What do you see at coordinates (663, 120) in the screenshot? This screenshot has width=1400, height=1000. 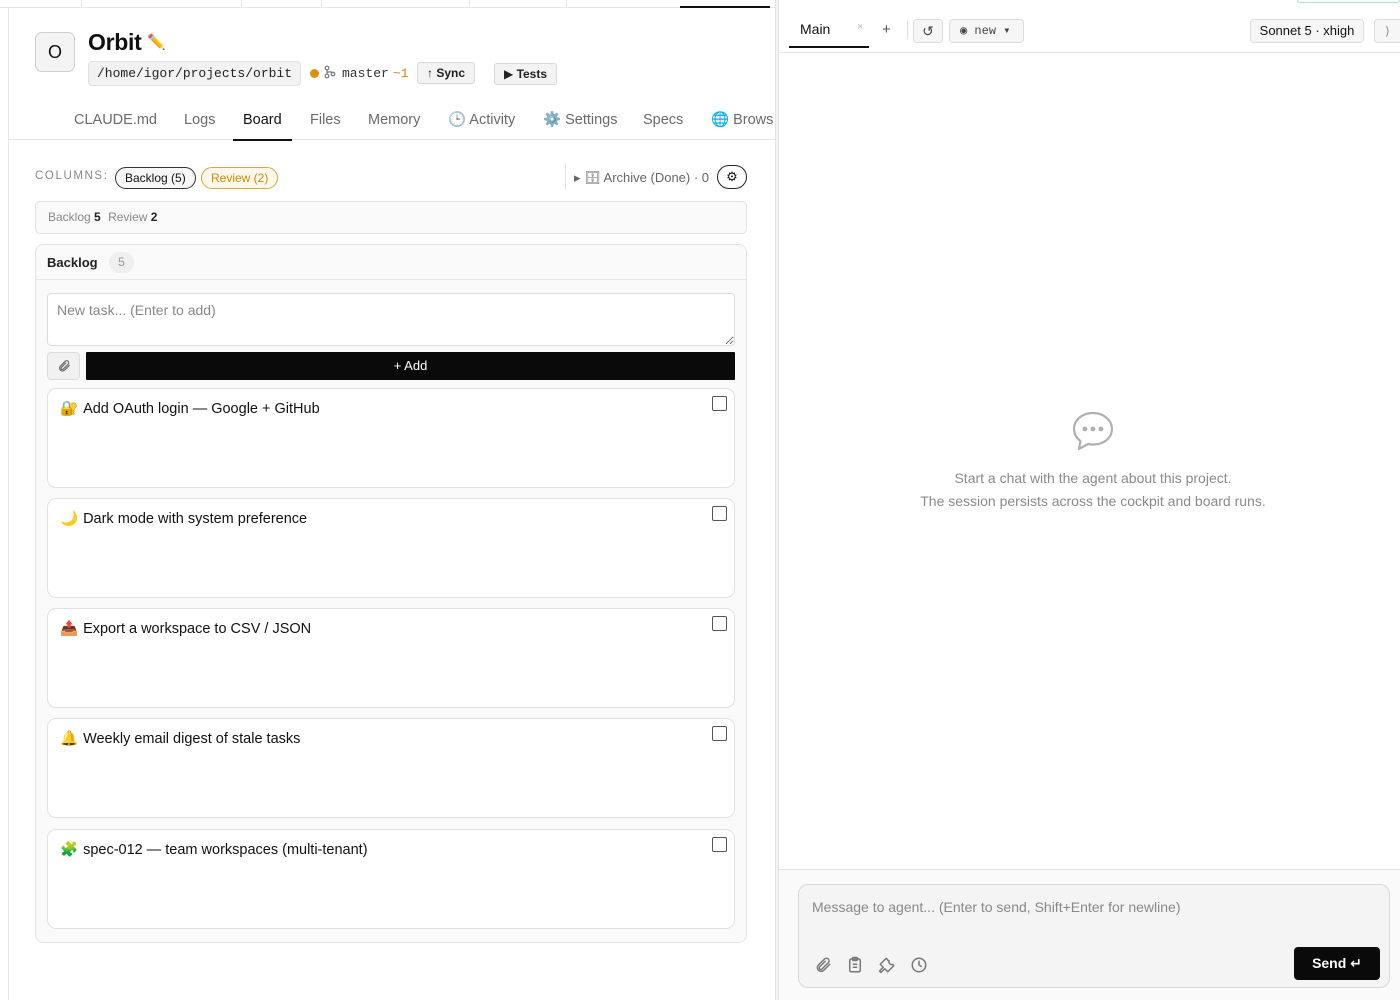 I see `tab-specs: Specs` at bounding box center [663, 120].